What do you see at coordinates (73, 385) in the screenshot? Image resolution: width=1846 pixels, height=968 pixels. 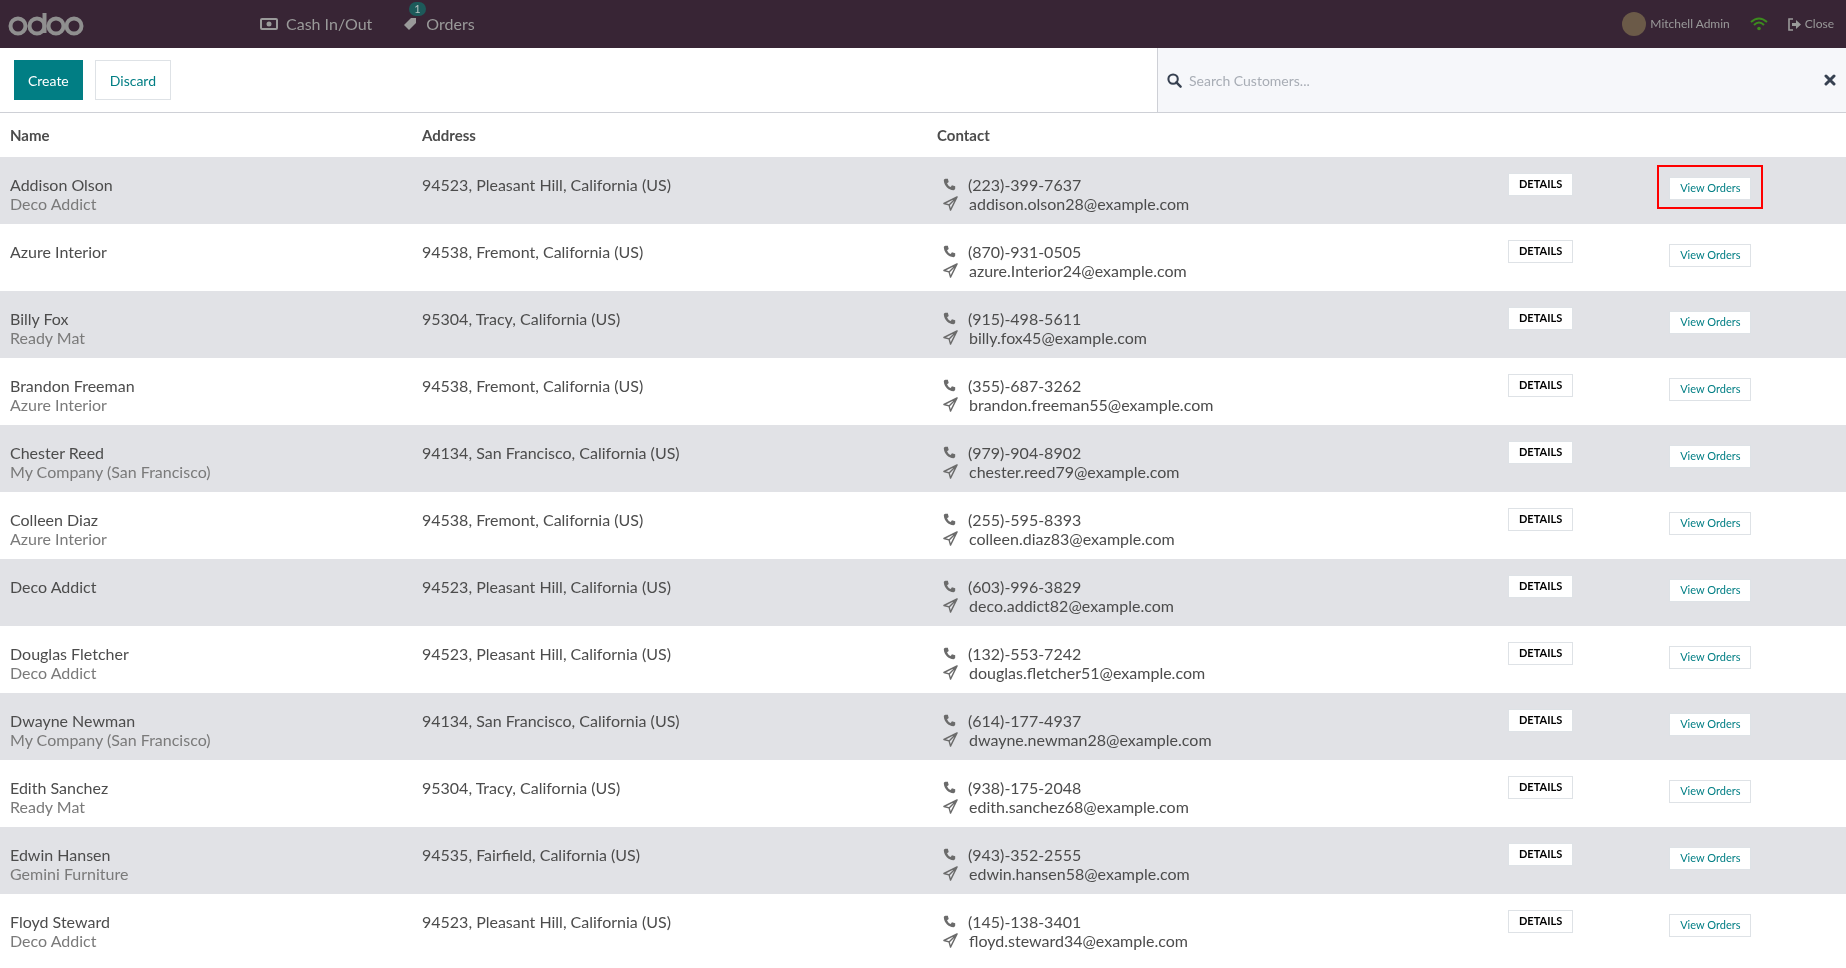 I see `customer-name: Brandon Freeman` at bounding box center [73, 385].